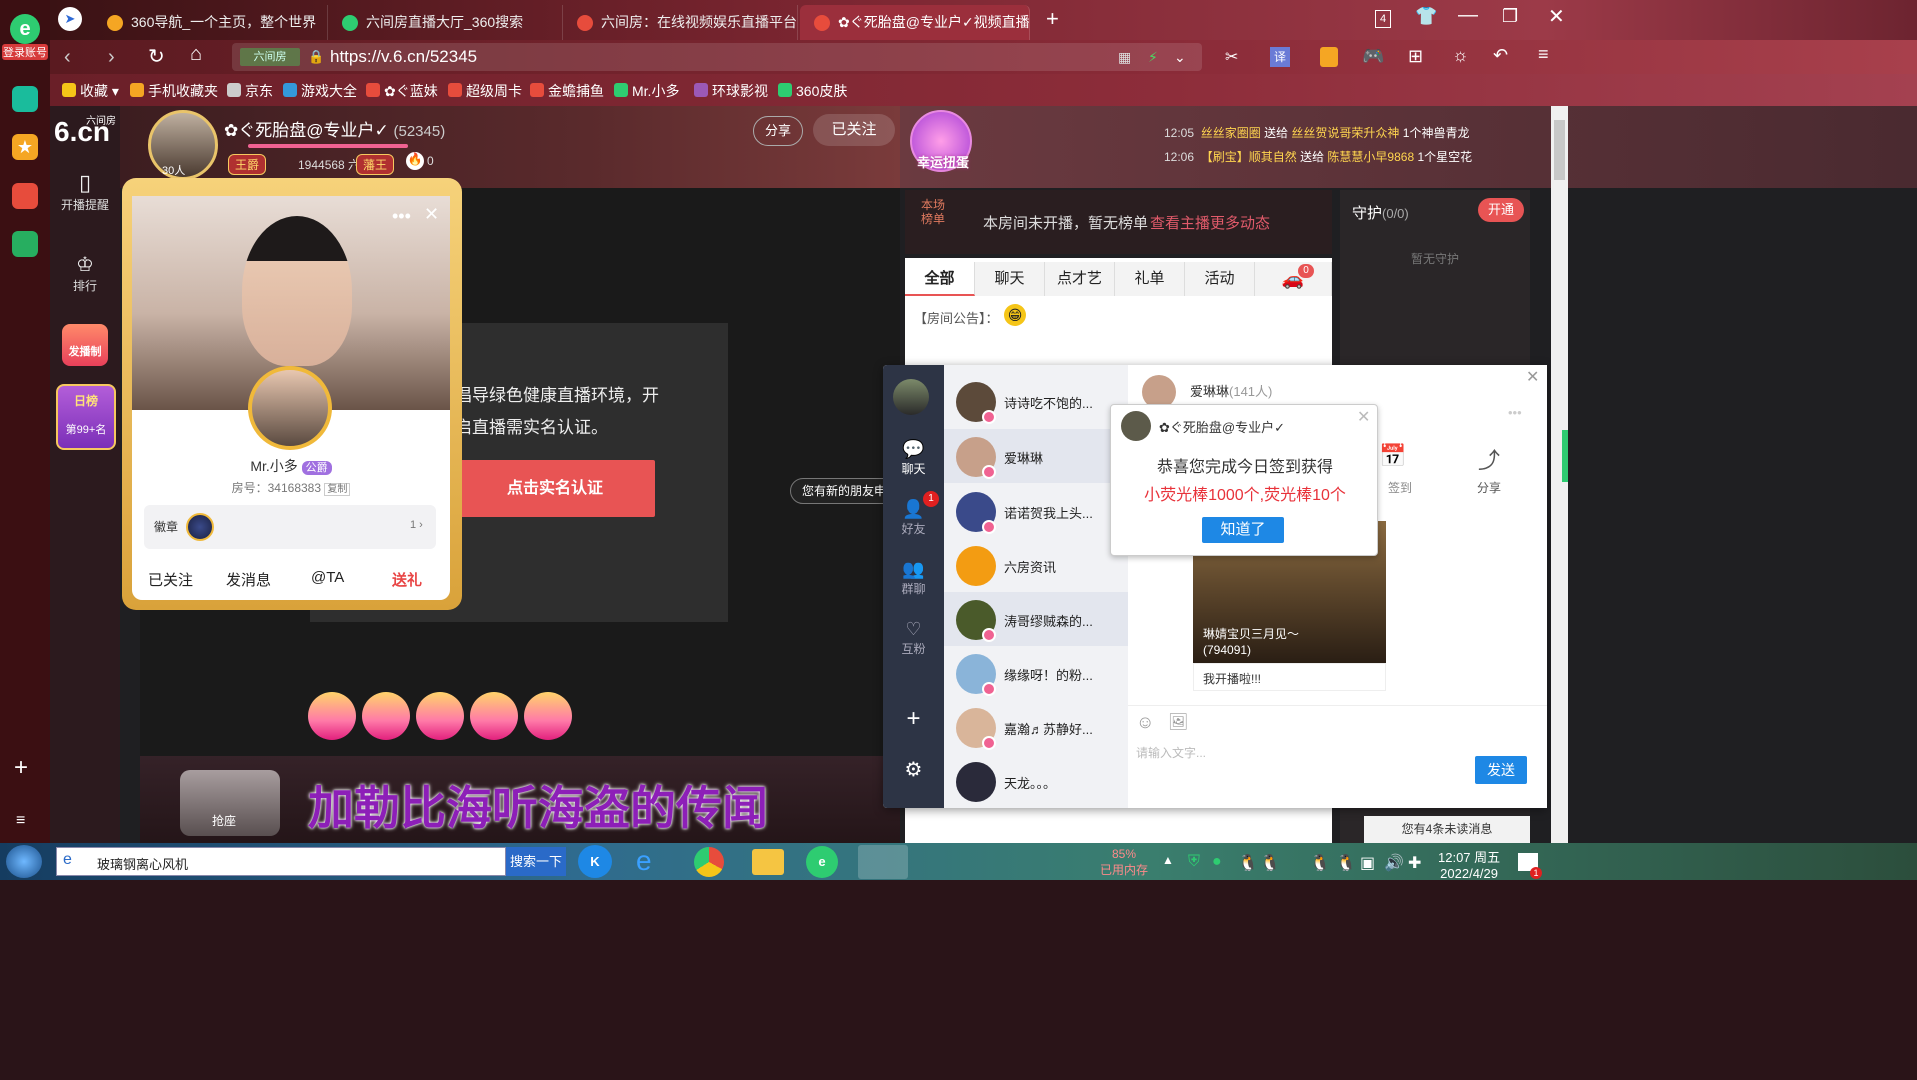 This screenshot has width=1917, height=1080. Describe the element at coordinates (111, 57) in the screenshot. I see `forward-icon: ›` at that location.